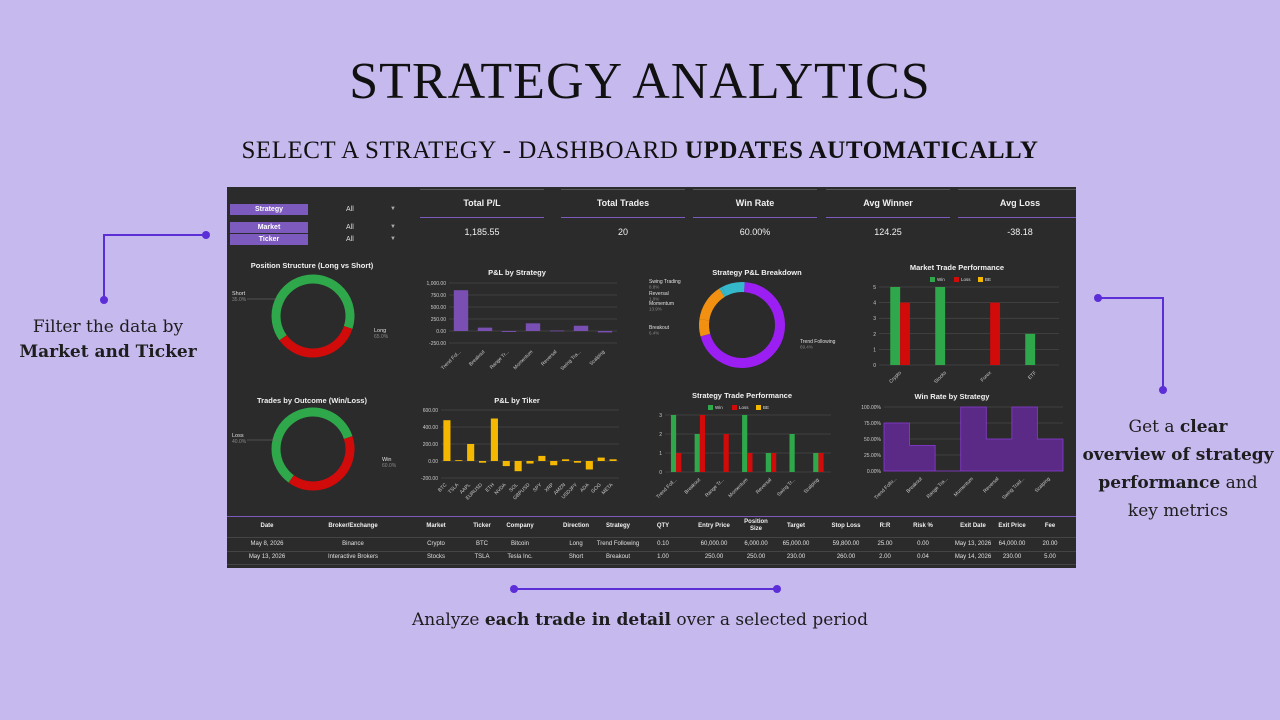  I want to click on pnl-by-ticker-ytick: 200.00, so click(431, 445).